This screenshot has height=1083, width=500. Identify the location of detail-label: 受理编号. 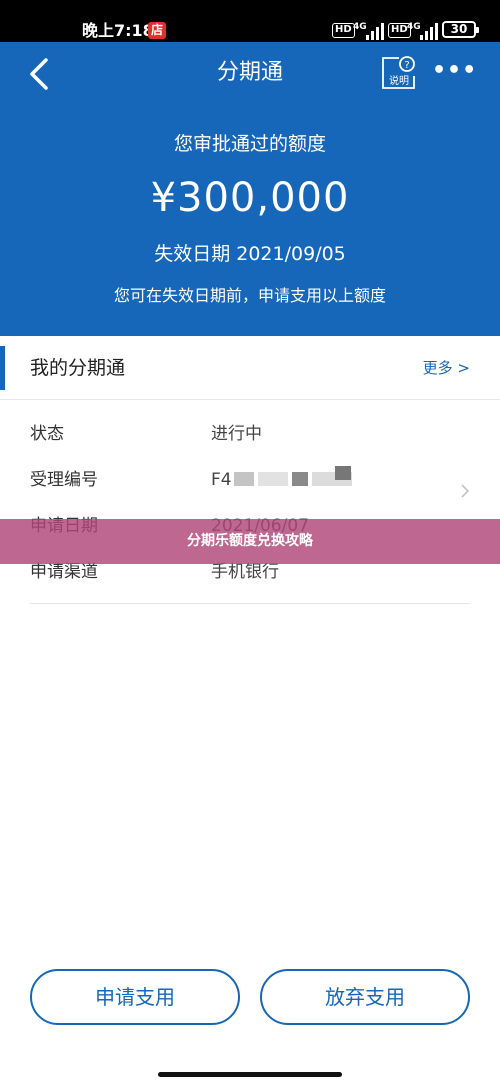
(64, 480).